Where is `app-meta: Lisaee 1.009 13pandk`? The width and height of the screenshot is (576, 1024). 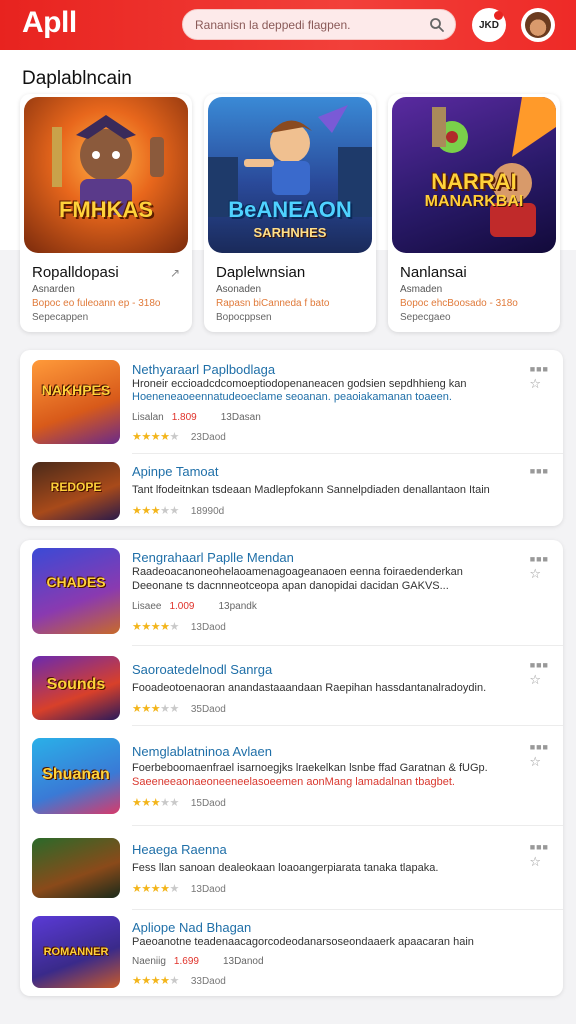 app-meta: Lisaee 1.009 13pandk is located at coordinates (194, 606).